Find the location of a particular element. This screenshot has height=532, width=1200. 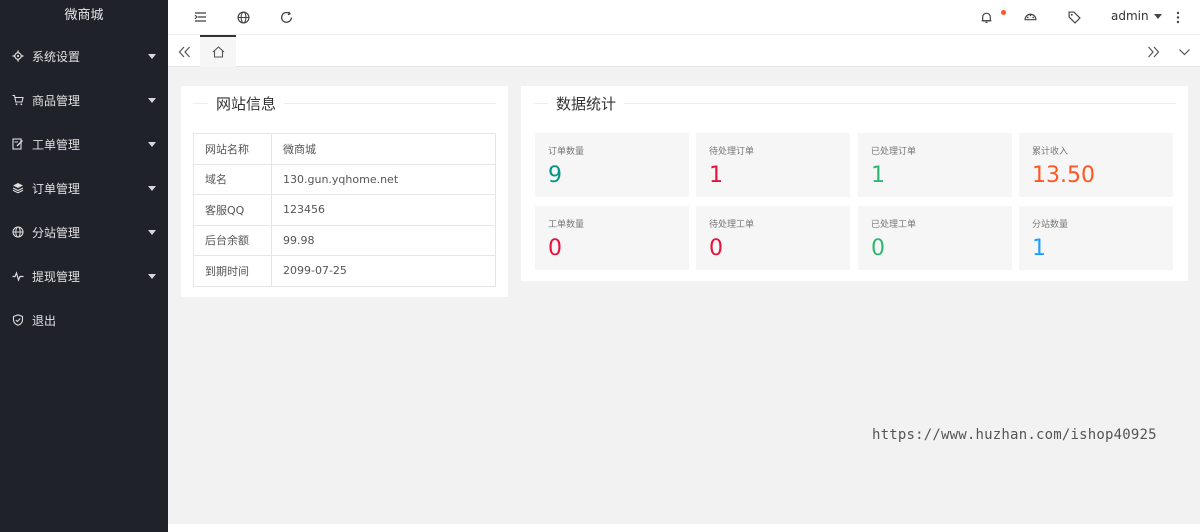

home-icon is located at coordinates (218, 52).